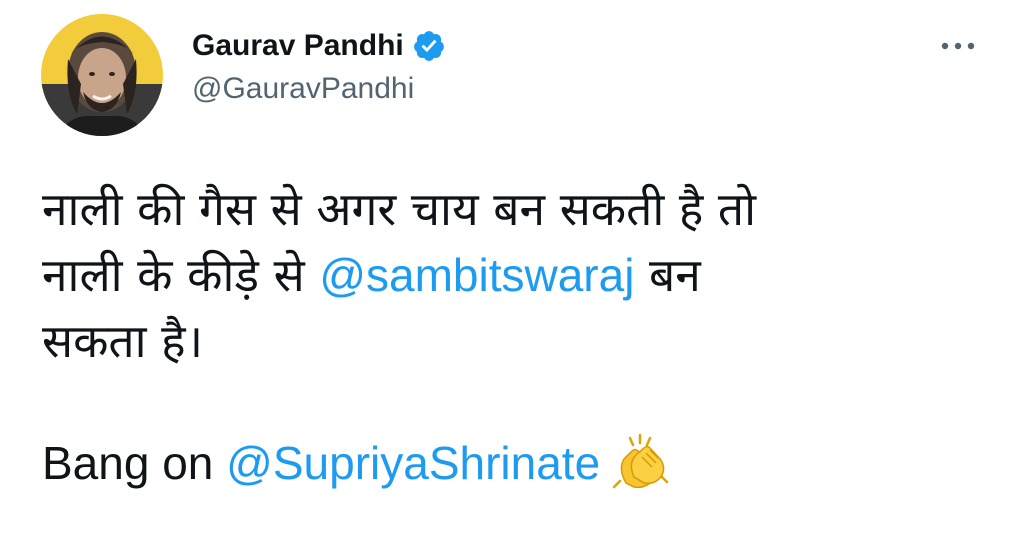 This screenshot has width=1024, height=557. Describe the element at coordinates (181, 275) in the screenshot. I see `tweet-line-2-prefix: नाली के कीड़े से` at that location.